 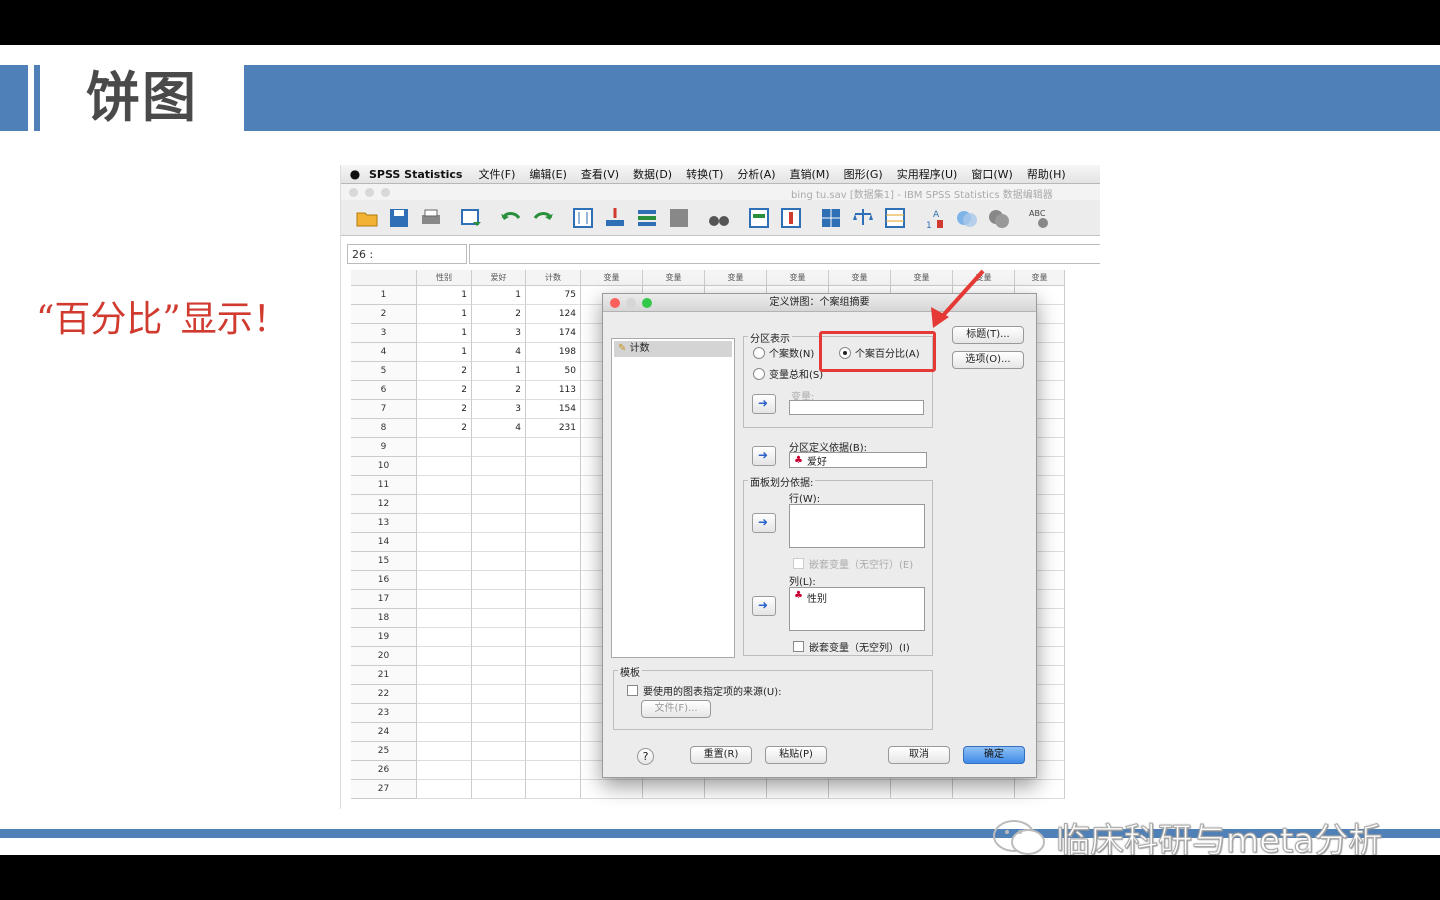 What do you see at coordinates (1219, 838) in the screenshot?
I see `watermark-text: 临床科研与meta分析` at bounding box center [1219, 838].